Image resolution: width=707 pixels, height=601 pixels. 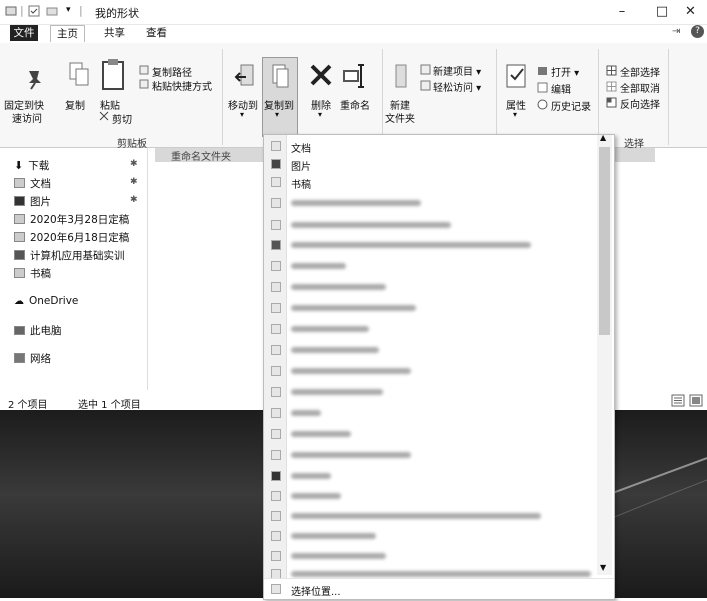 What do you see at coordinates (114, 33) in the screenshot?
I see `tab-share: 共享` at bounding box center [114, 33].